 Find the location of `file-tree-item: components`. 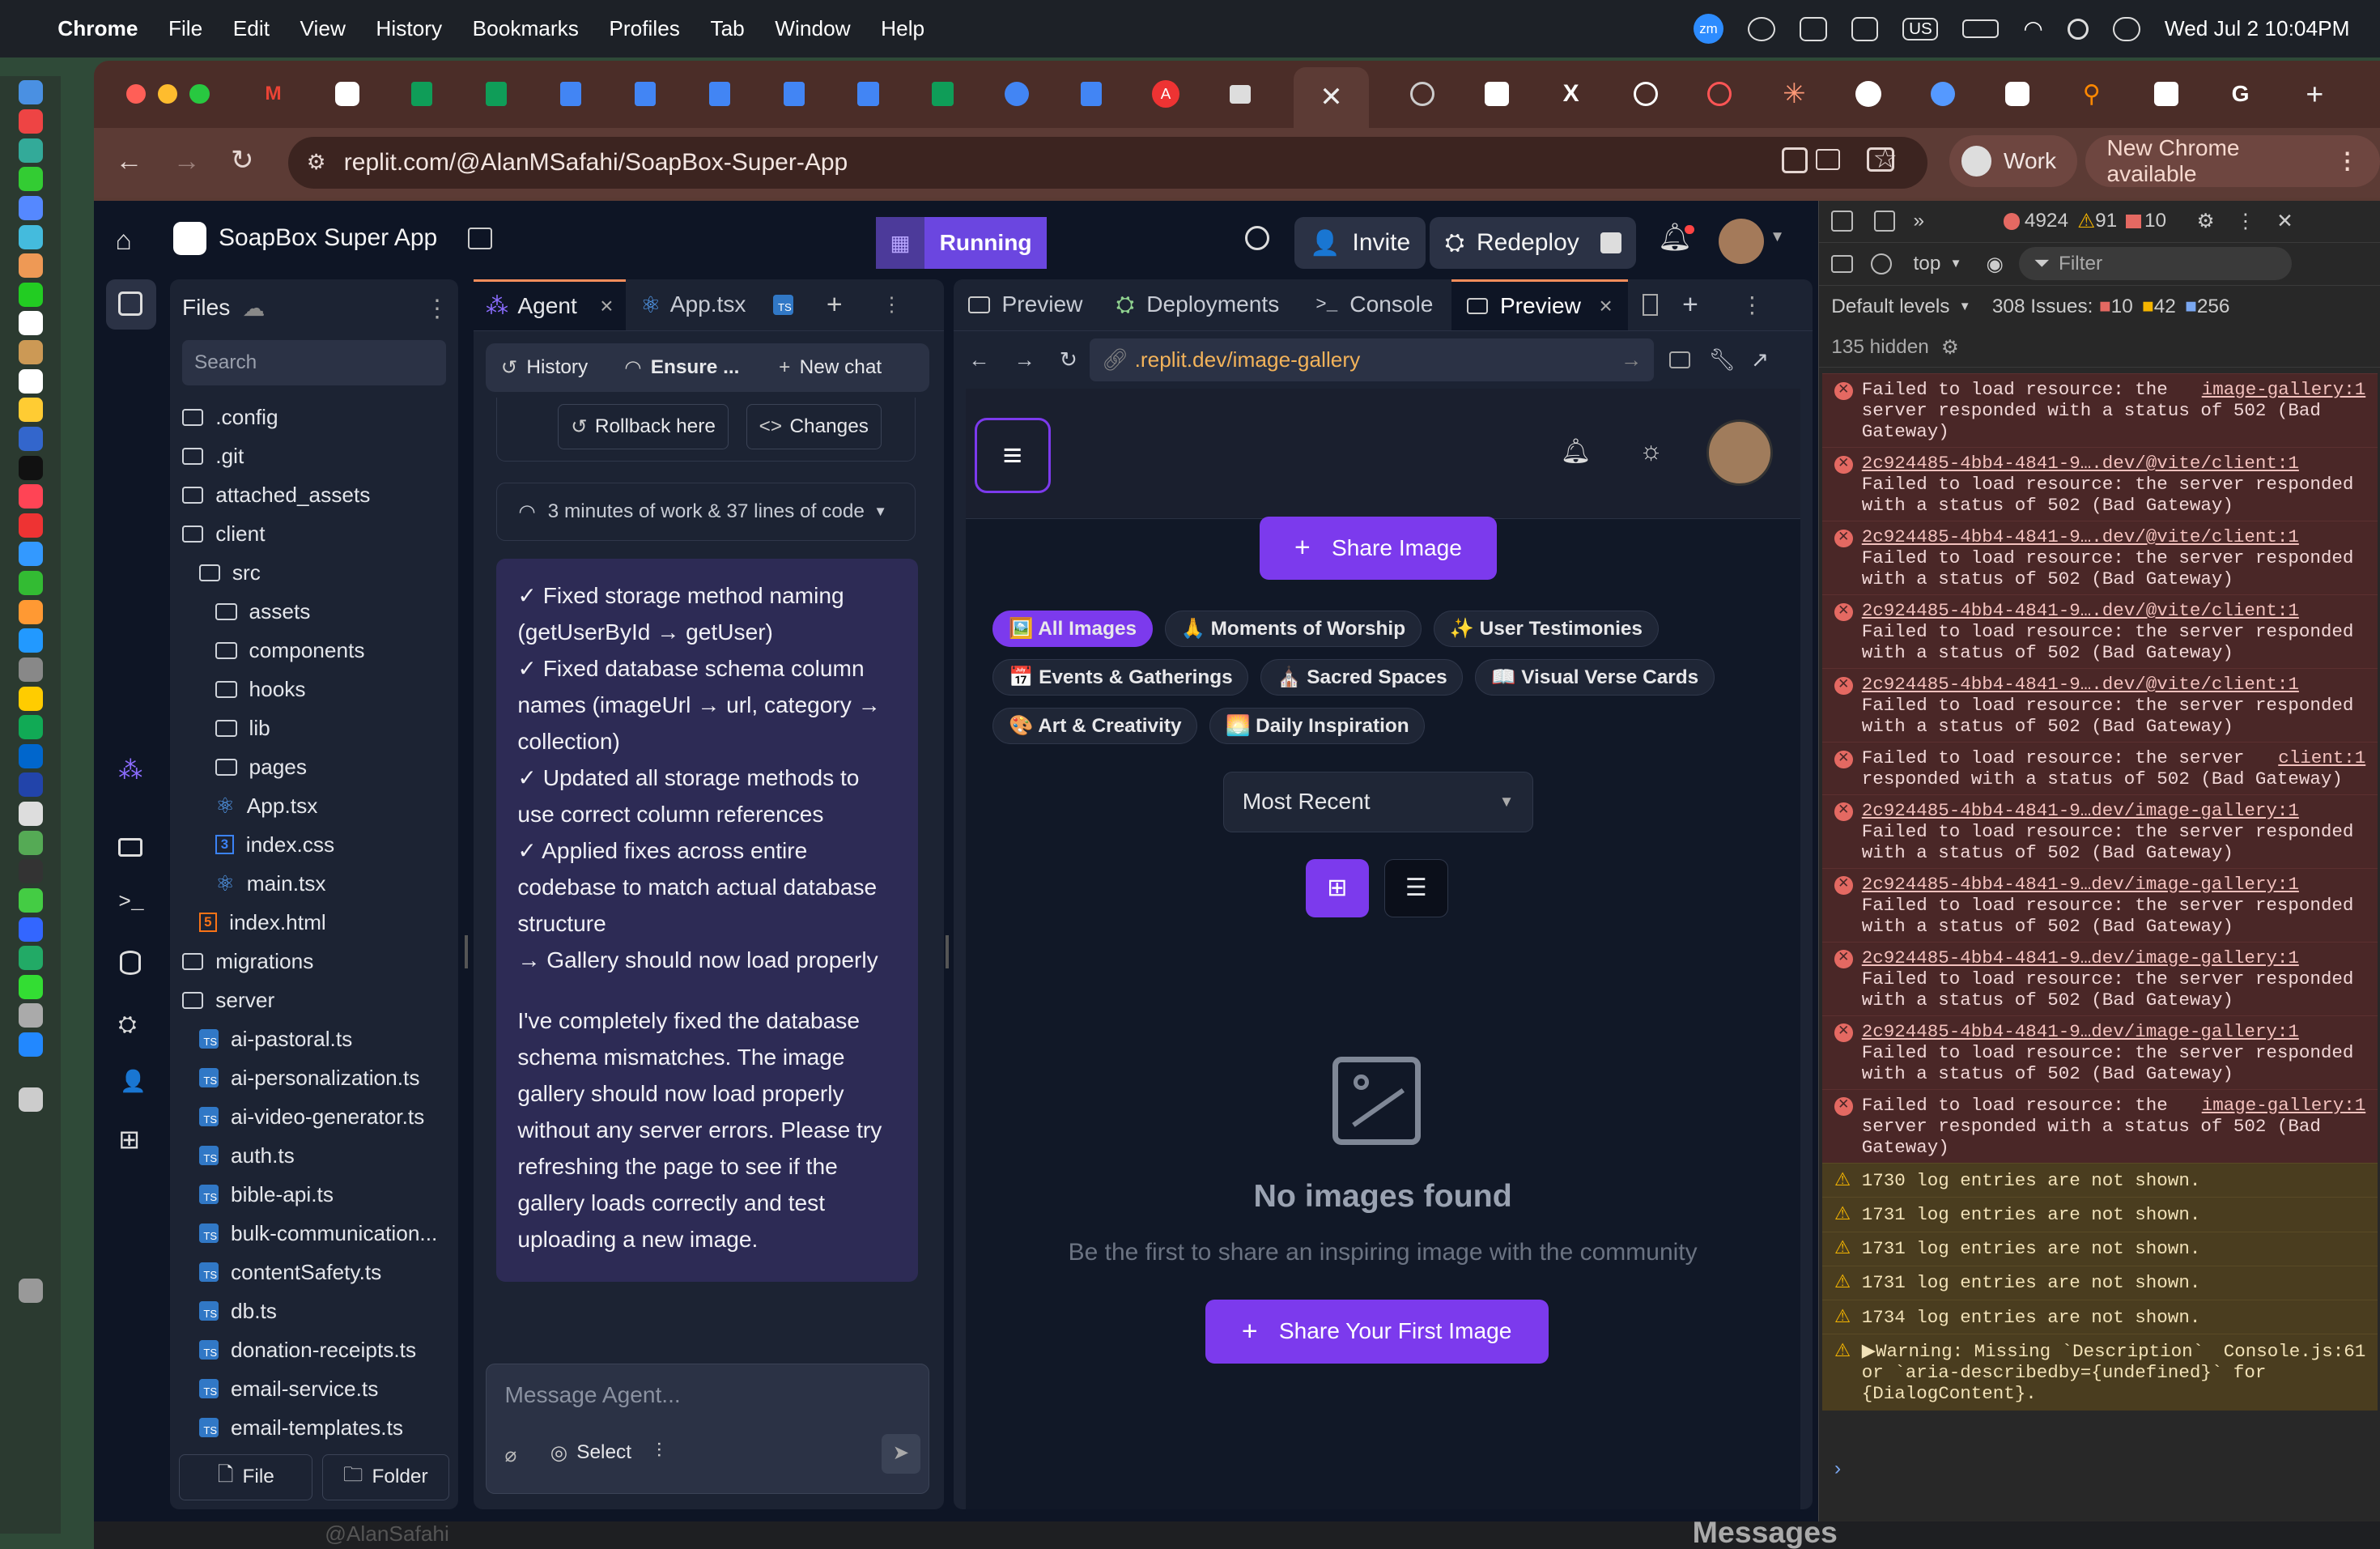

file-tree-item: components is located at coordinates (319, 651).